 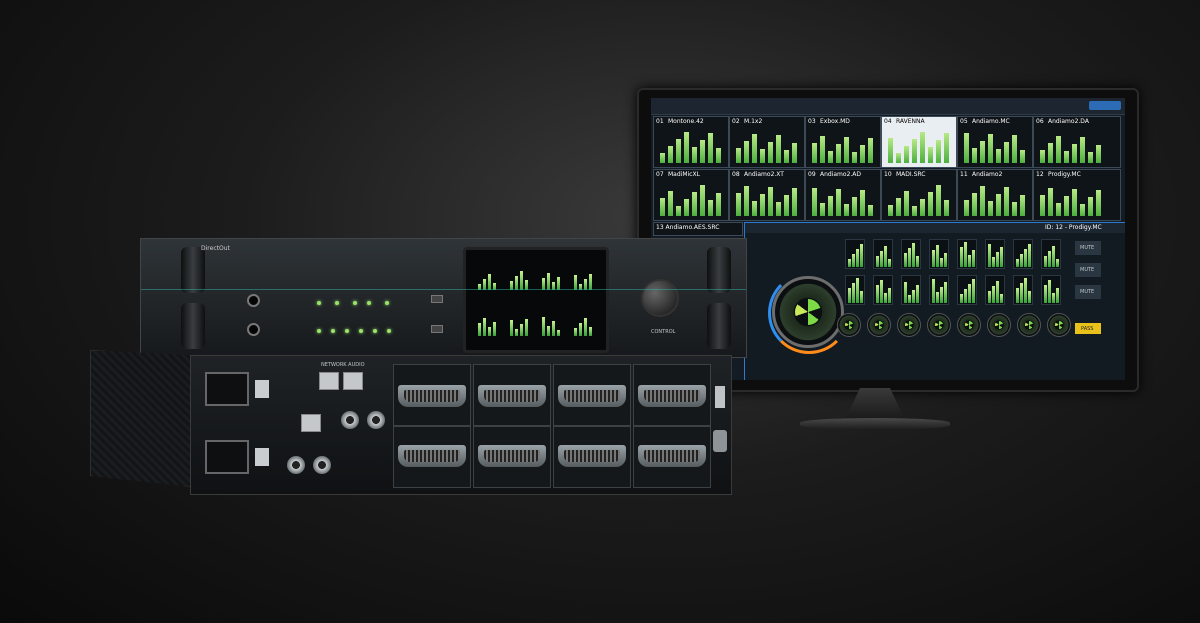 What do you see at coordinates (995, 195) in the screenshot?
I see `device-tile-11: 11 Andiamo2` at bounding box center [995, 195].